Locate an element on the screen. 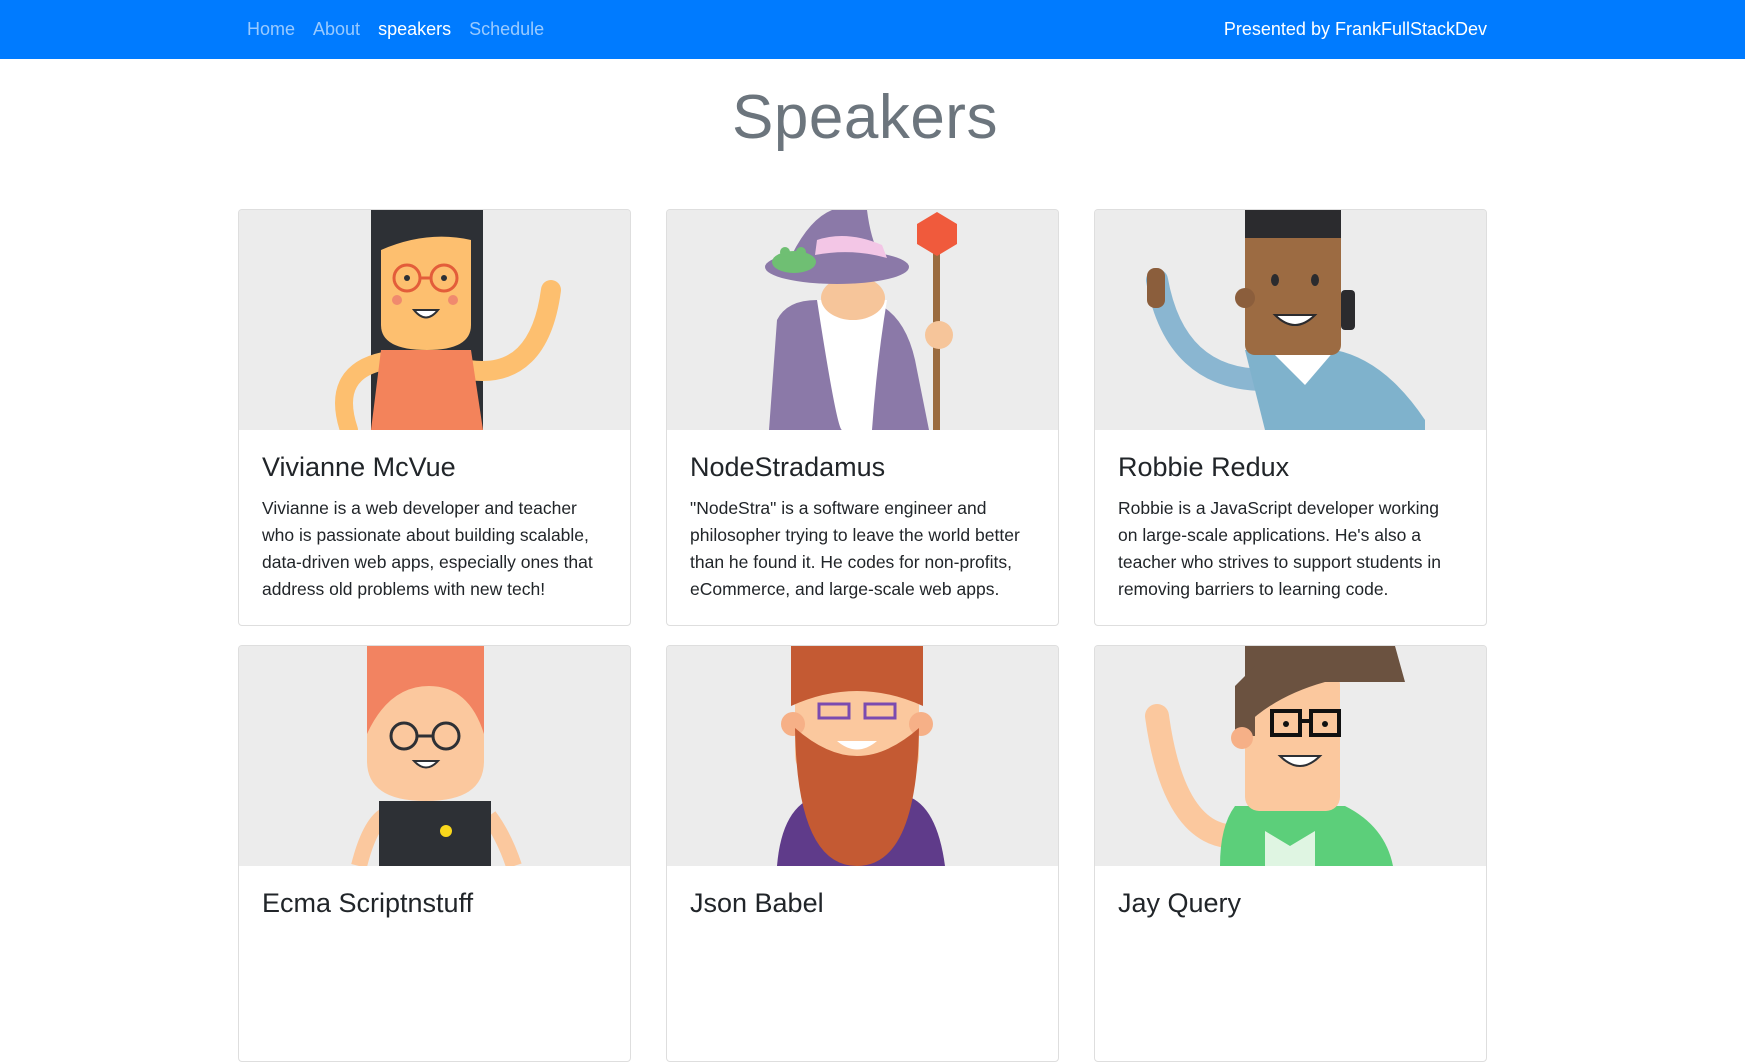 The image size is (1745, 1062). speaker-name: Vivianne McVue is located at coordinates (359, 467).